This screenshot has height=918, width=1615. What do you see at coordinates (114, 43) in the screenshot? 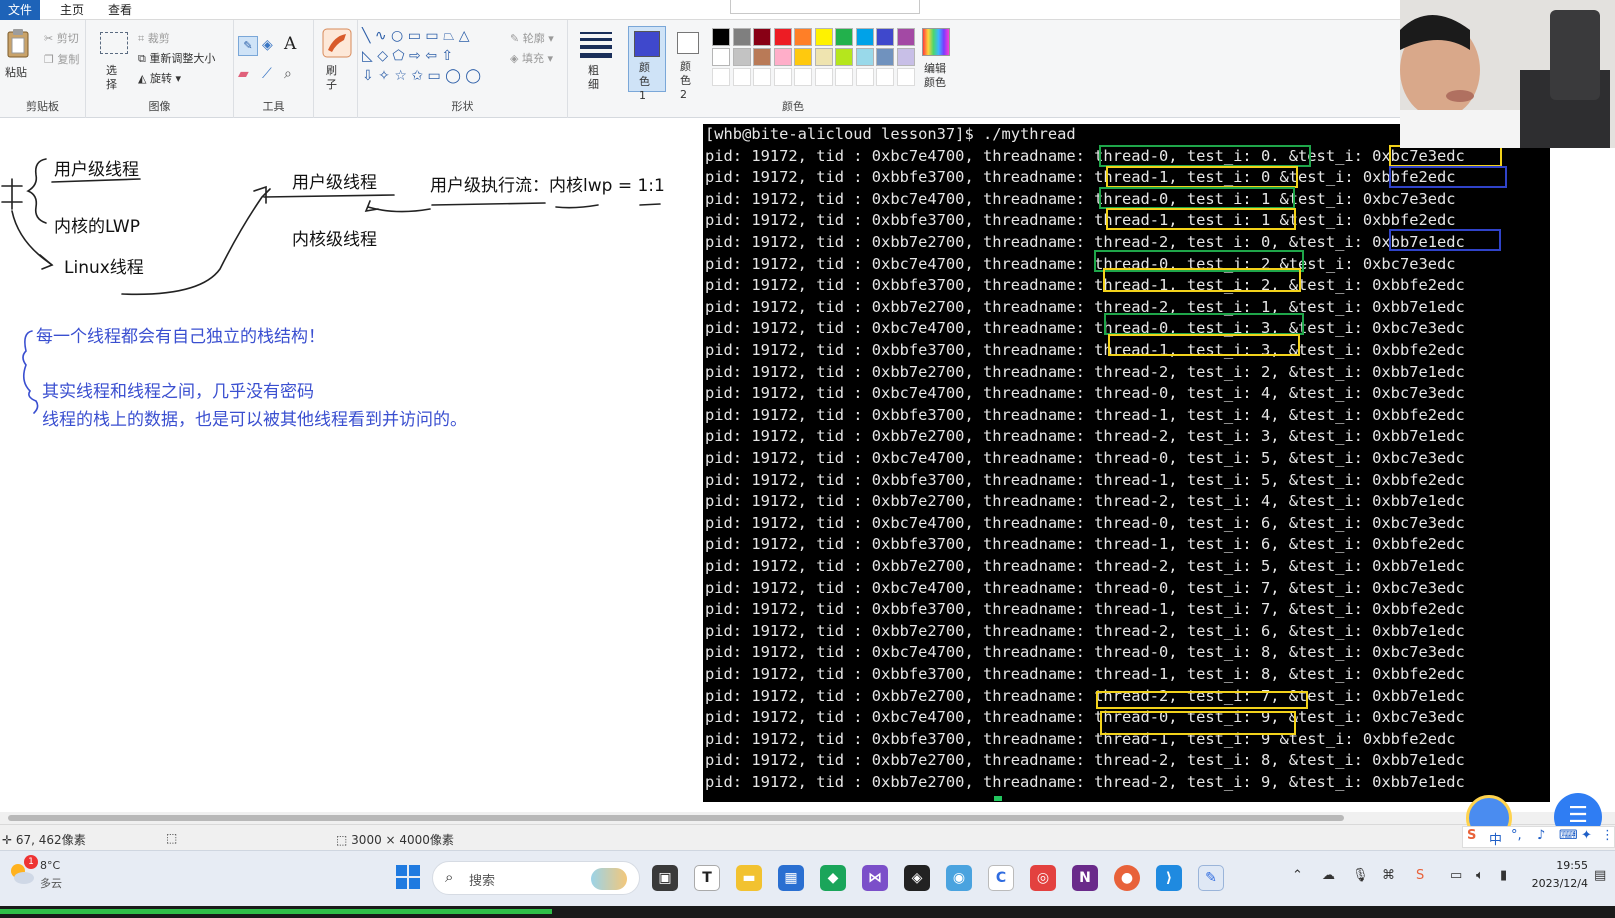
I see `select-icon` at bounding box center [114, 43].